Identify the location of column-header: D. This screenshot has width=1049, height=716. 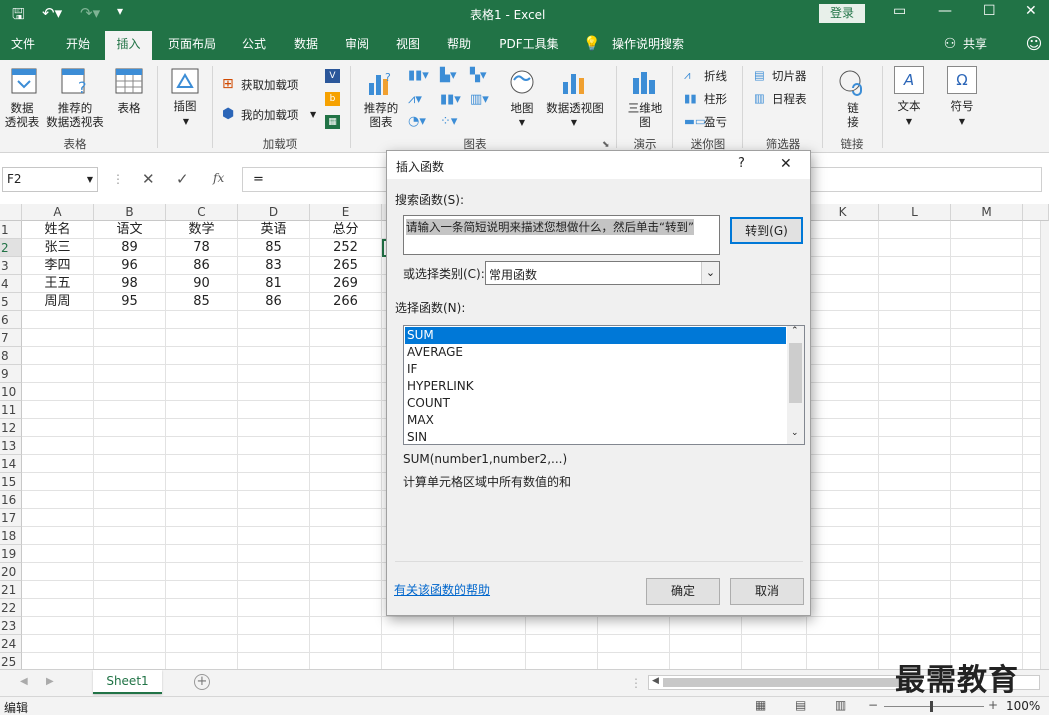
(274, 212).